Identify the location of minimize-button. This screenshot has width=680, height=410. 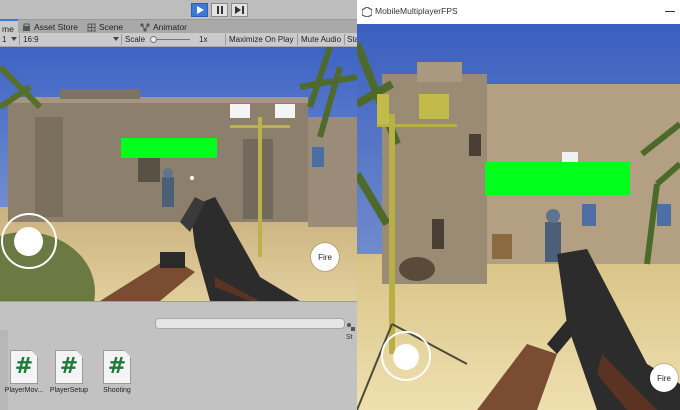
(670, 11).